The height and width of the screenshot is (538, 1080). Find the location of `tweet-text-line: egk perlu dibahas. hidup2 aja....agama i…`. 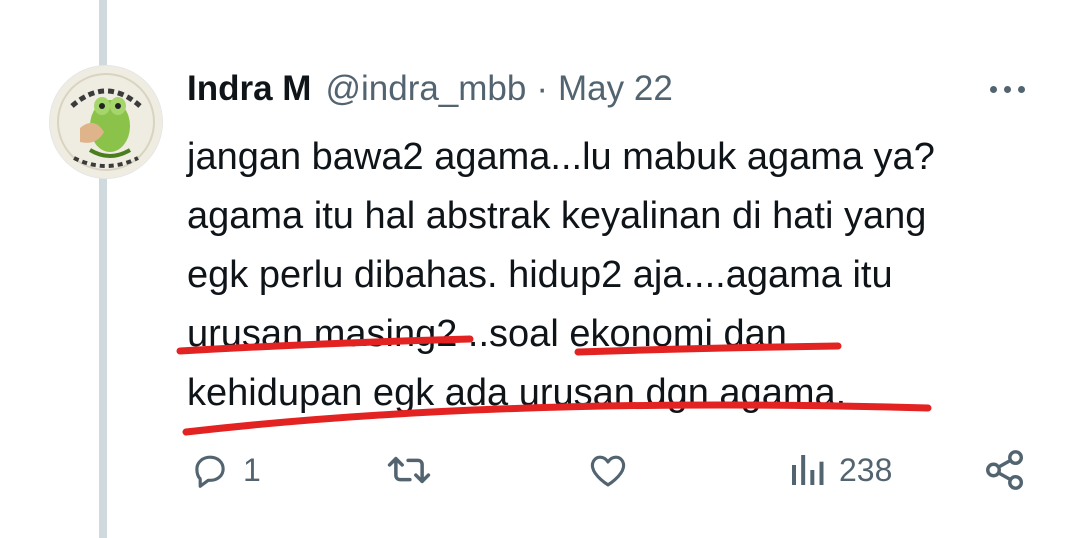

tweet-text-line: egk perlu dibahas. hidup2 aja....agama i… is located at coordinates (540, 275).